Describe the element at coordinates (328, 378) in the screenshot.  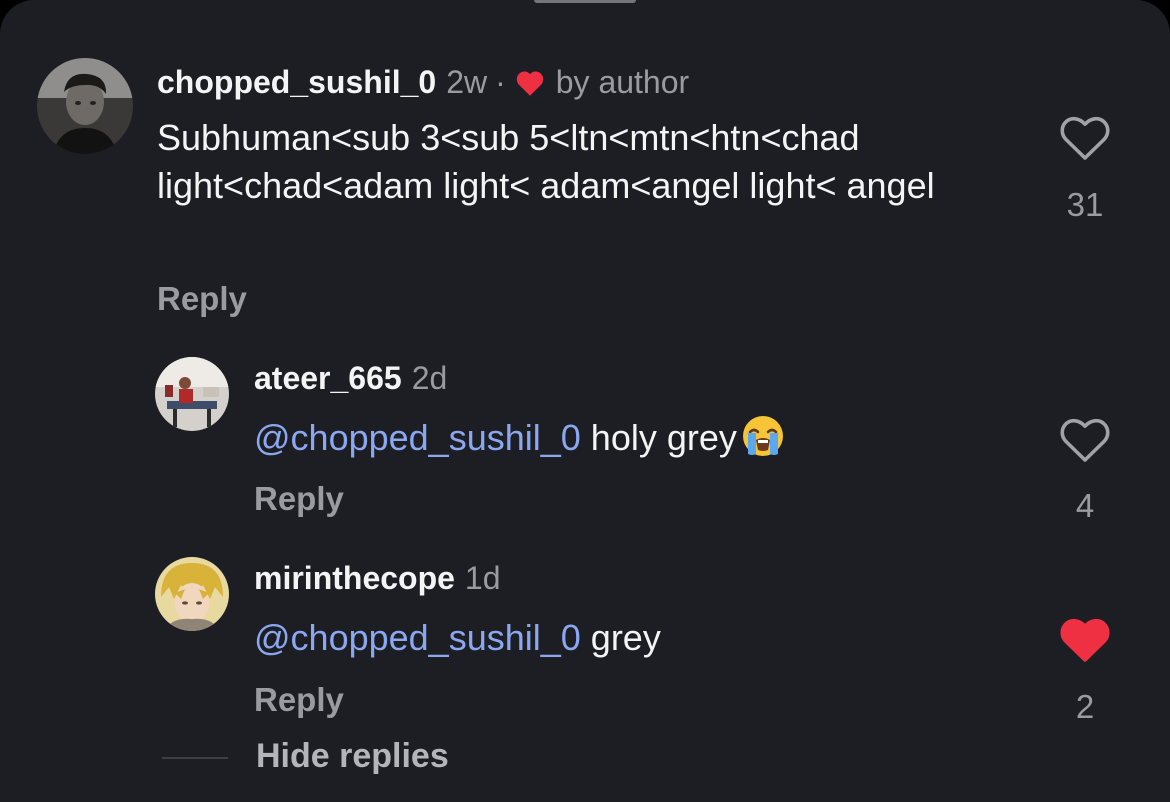
I see `username: ateer_665` at that location.